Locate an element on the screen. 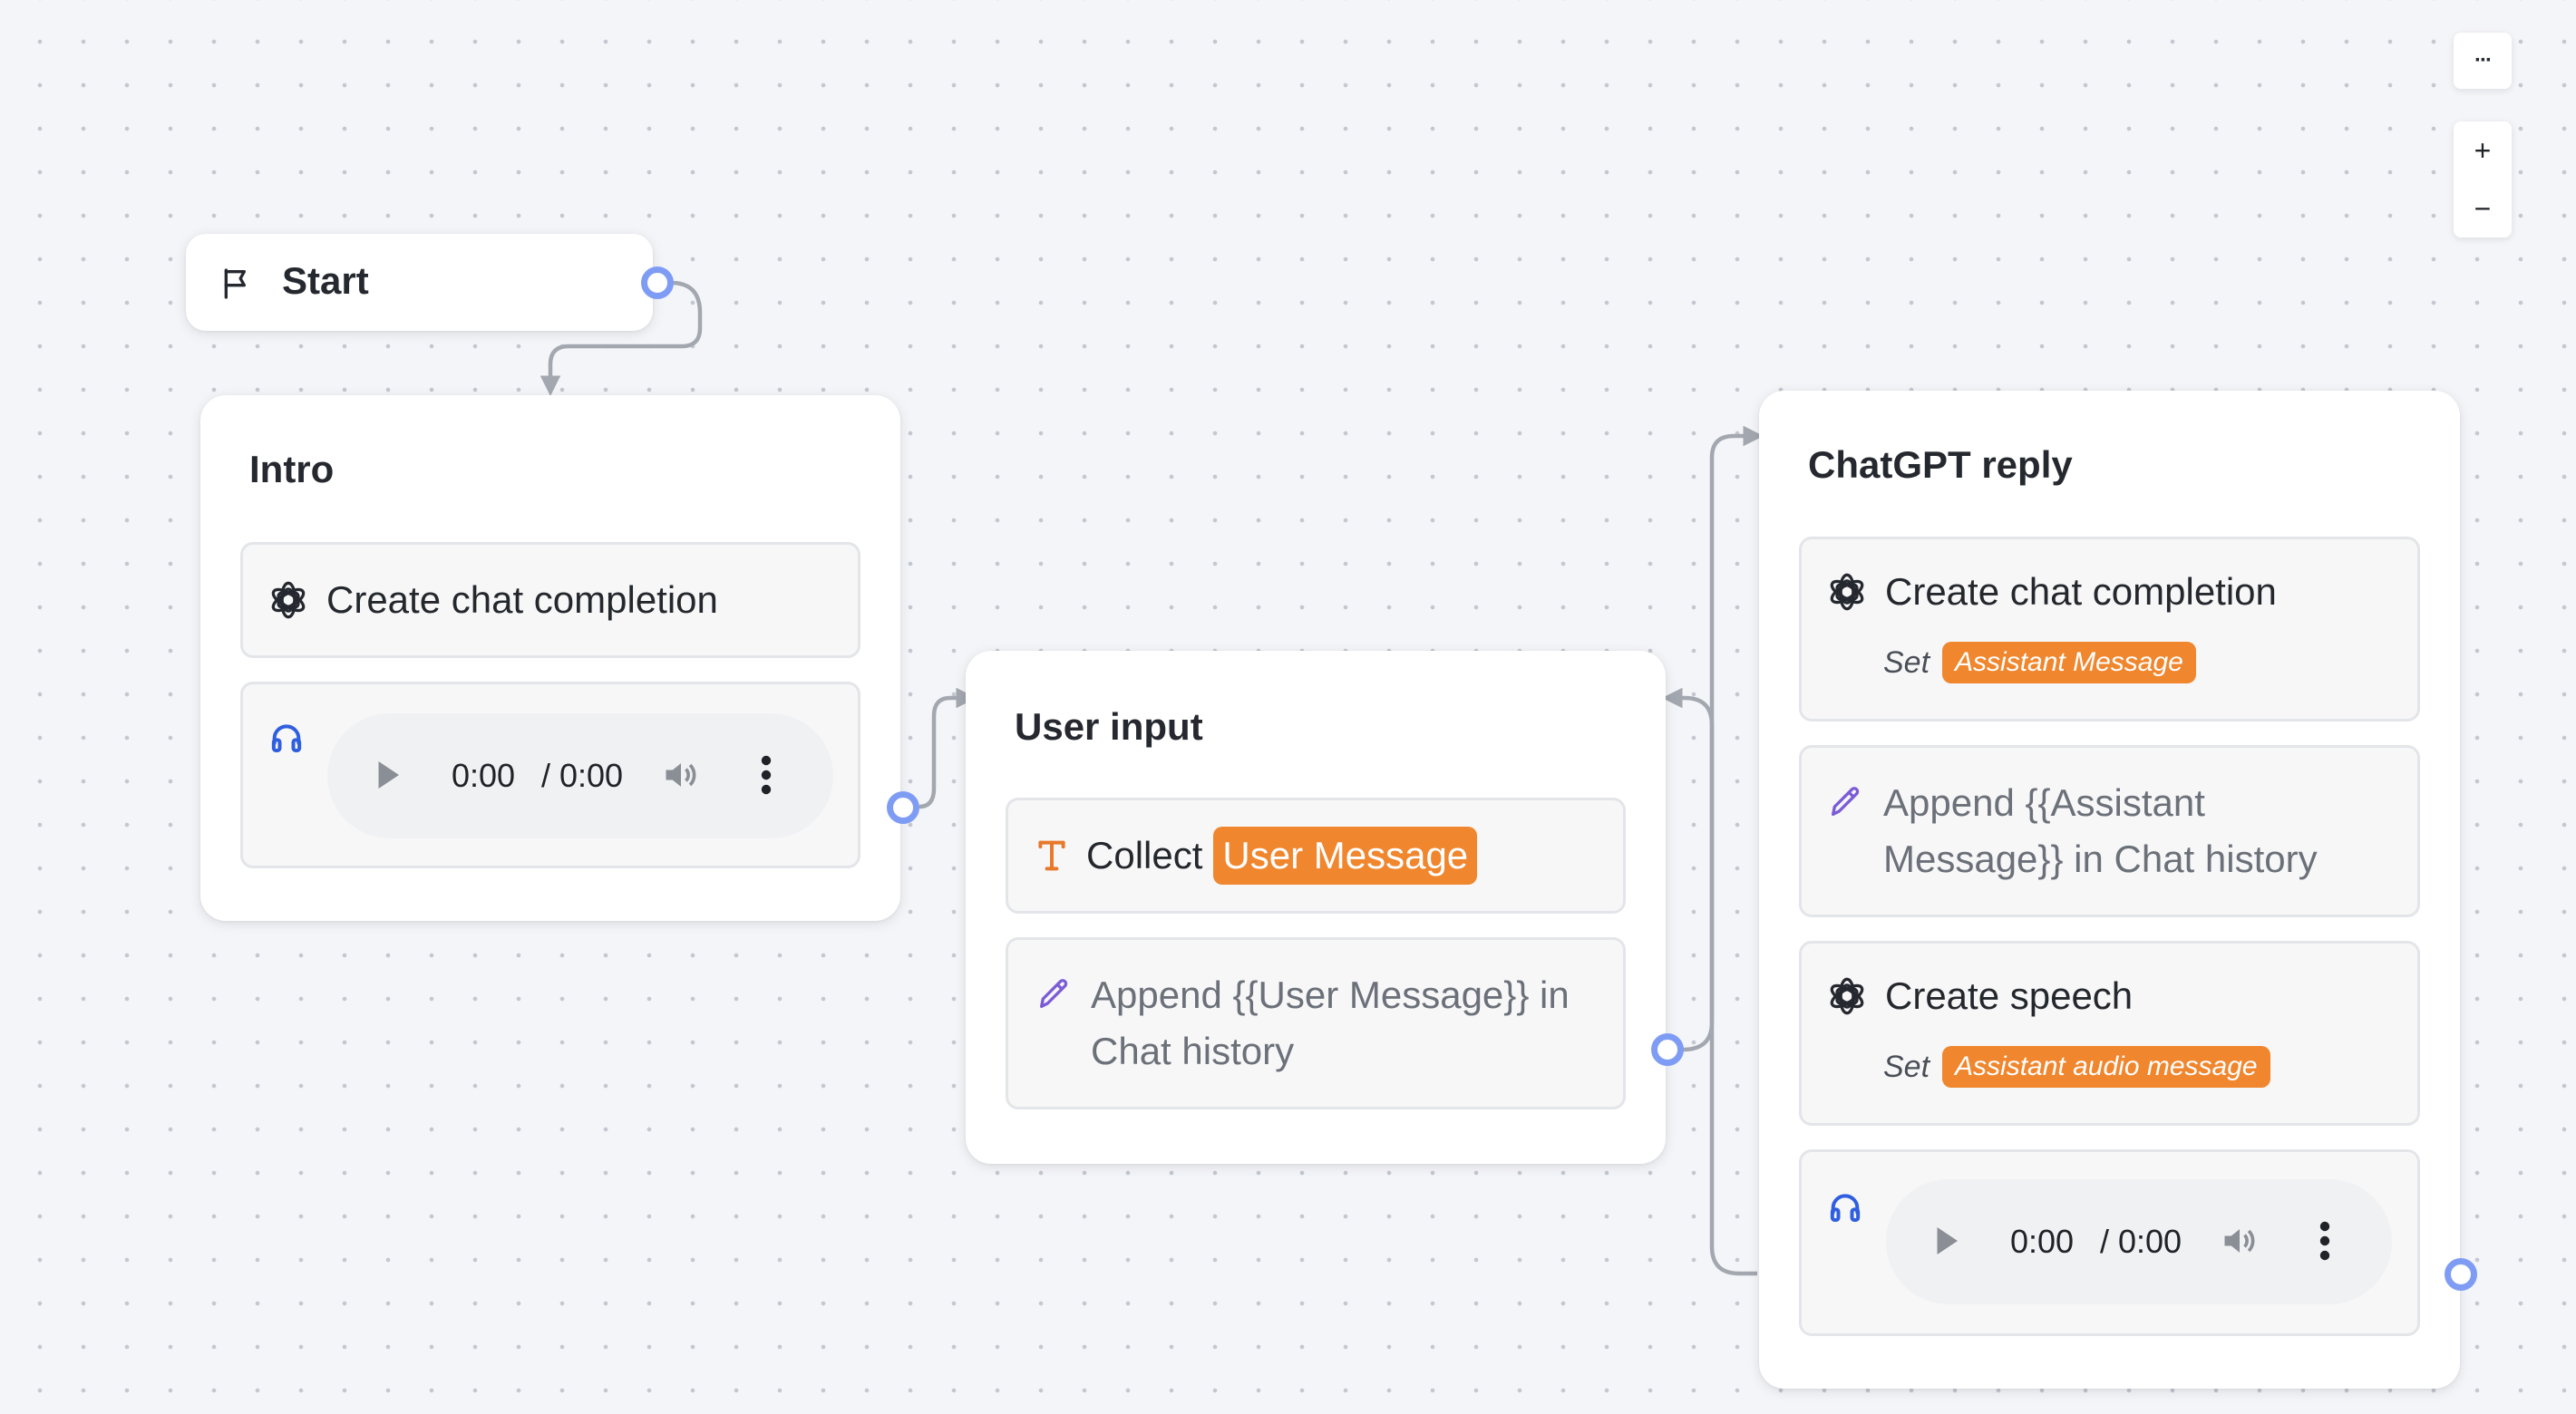 The image size is (2576, 1414). edge-intro-to-user-input is located at coordinates (948, 748).